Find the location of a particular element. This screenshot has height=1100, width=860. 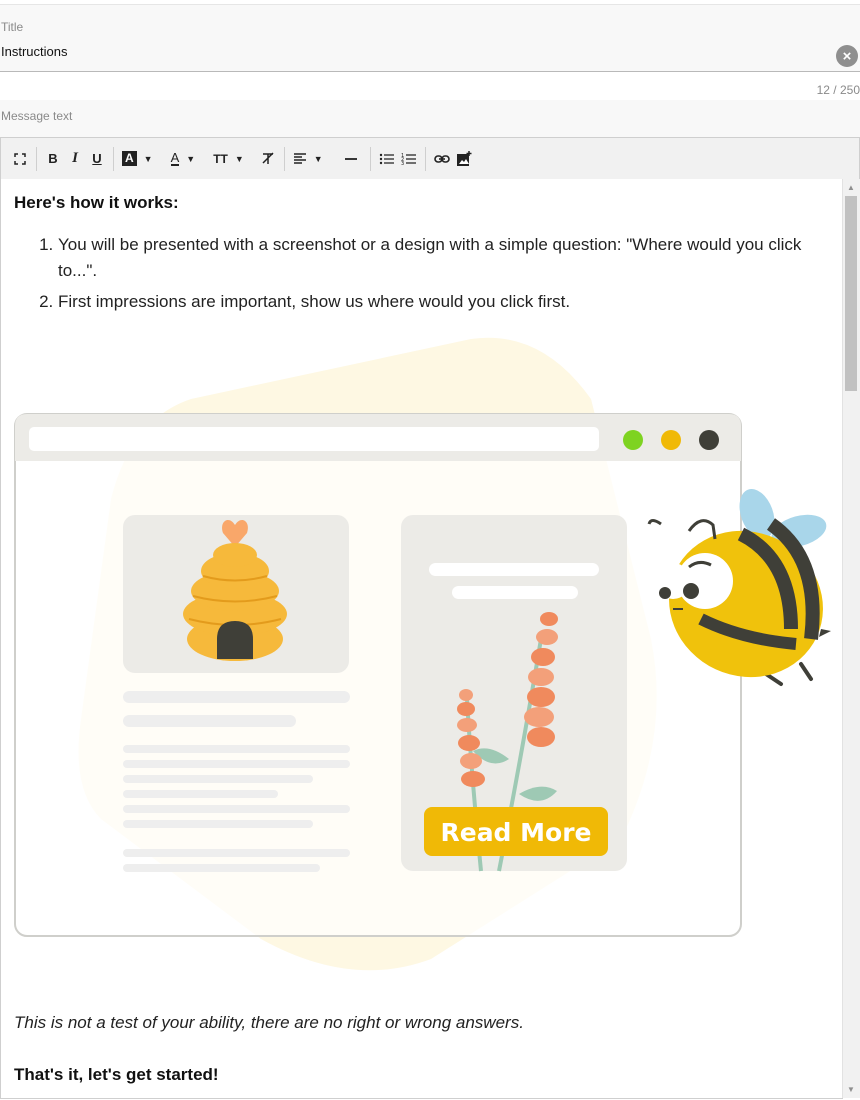

editor-scrollbar: ▲ ▼ is located at coordinates (851, 638).